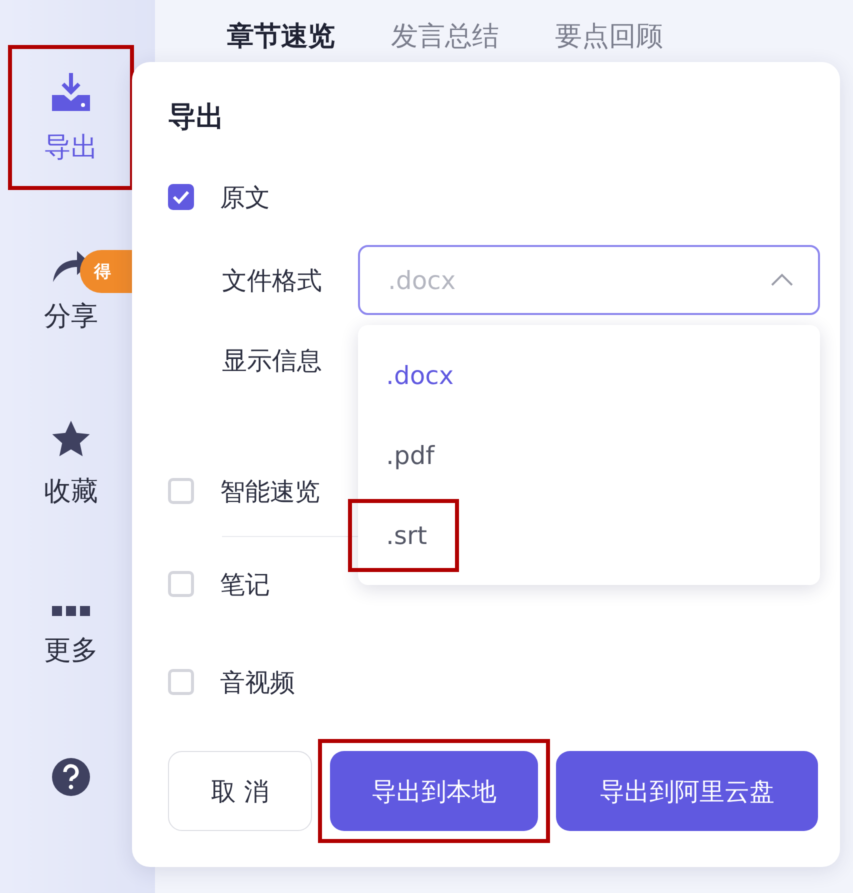 This screenshot has height=893, width=853. I want to click on dialog-title: 导出, so click(196, 117).